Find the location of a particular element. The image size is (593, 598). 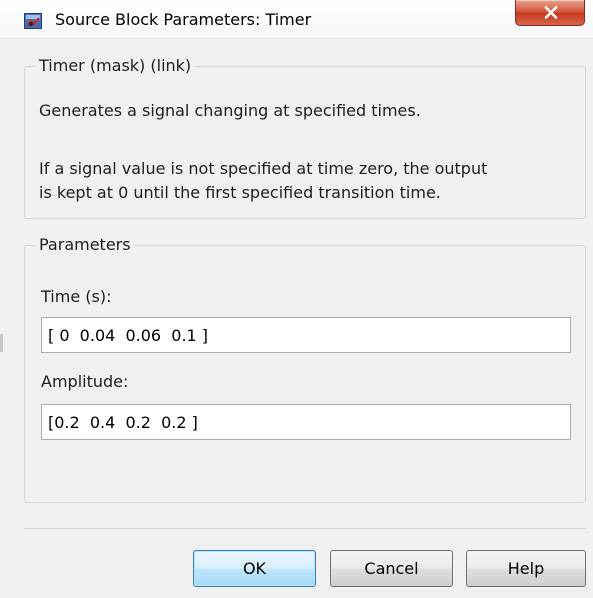

close-x-icon is located at coordinates (551, 12).